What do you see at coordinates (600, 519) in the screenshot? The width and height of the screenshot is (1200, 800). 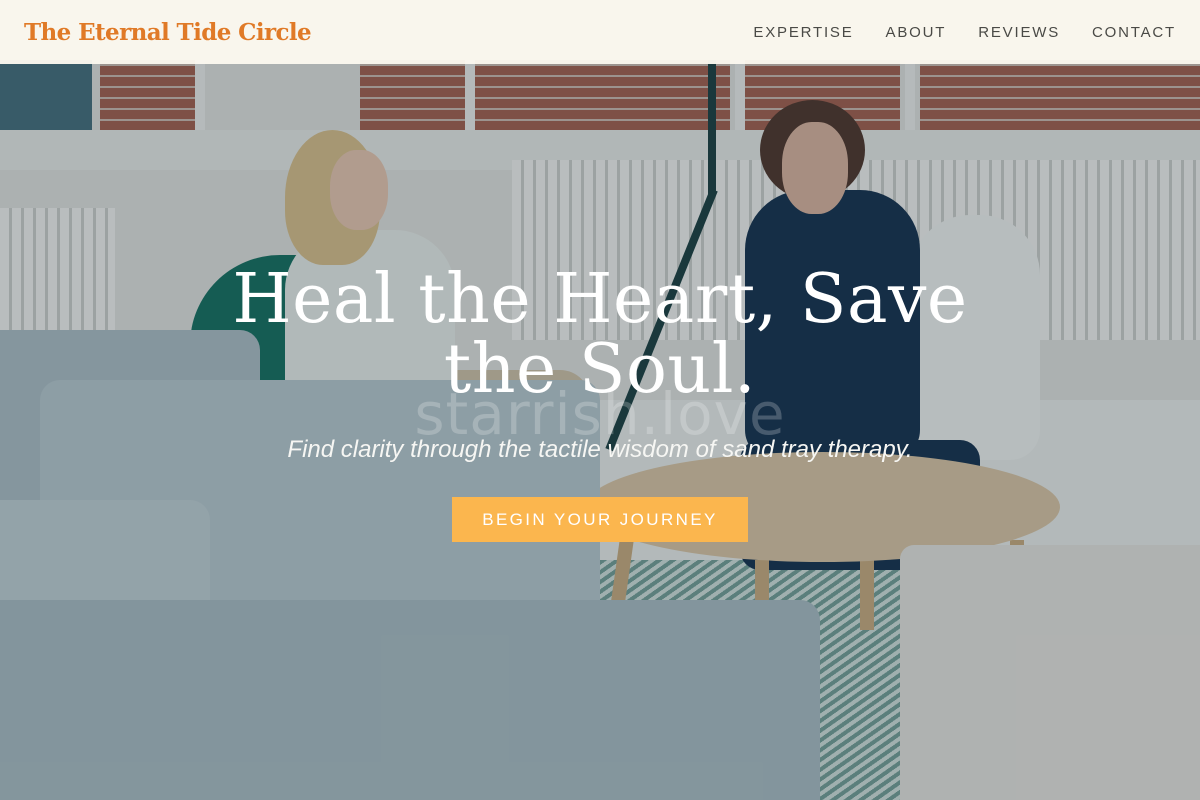 I see `begin-journey-button: BEGIN YOUR JOURNEY` at bounding box center [600, 519].